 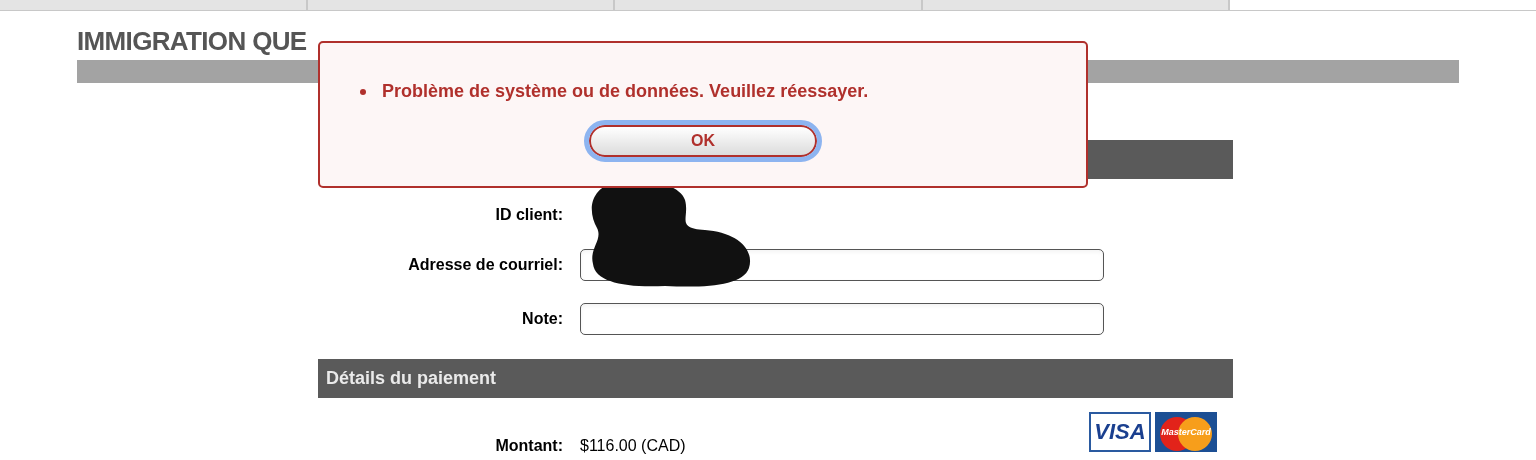 I want to click on field-label: Note:, so click(x=542, y=319).